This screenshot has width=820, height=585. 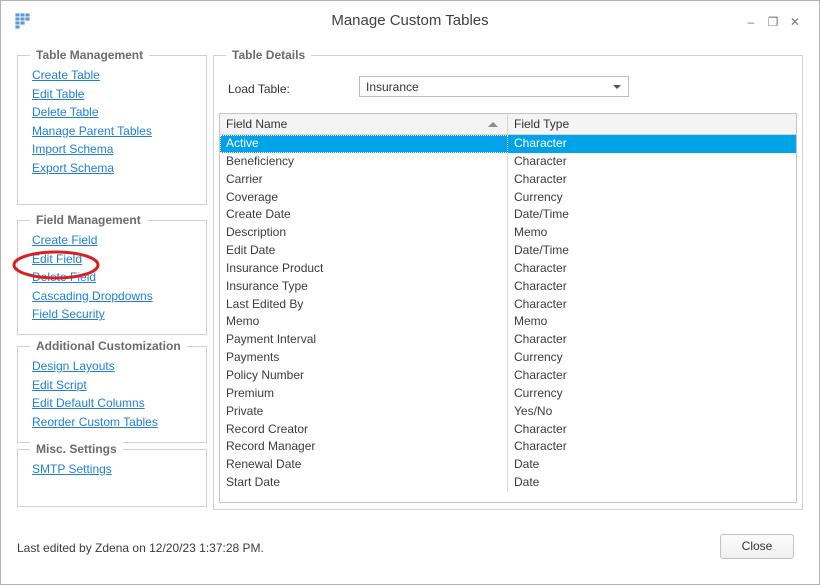 I want to click on field-management-legend: Field Management, so click(x=88, y=220).